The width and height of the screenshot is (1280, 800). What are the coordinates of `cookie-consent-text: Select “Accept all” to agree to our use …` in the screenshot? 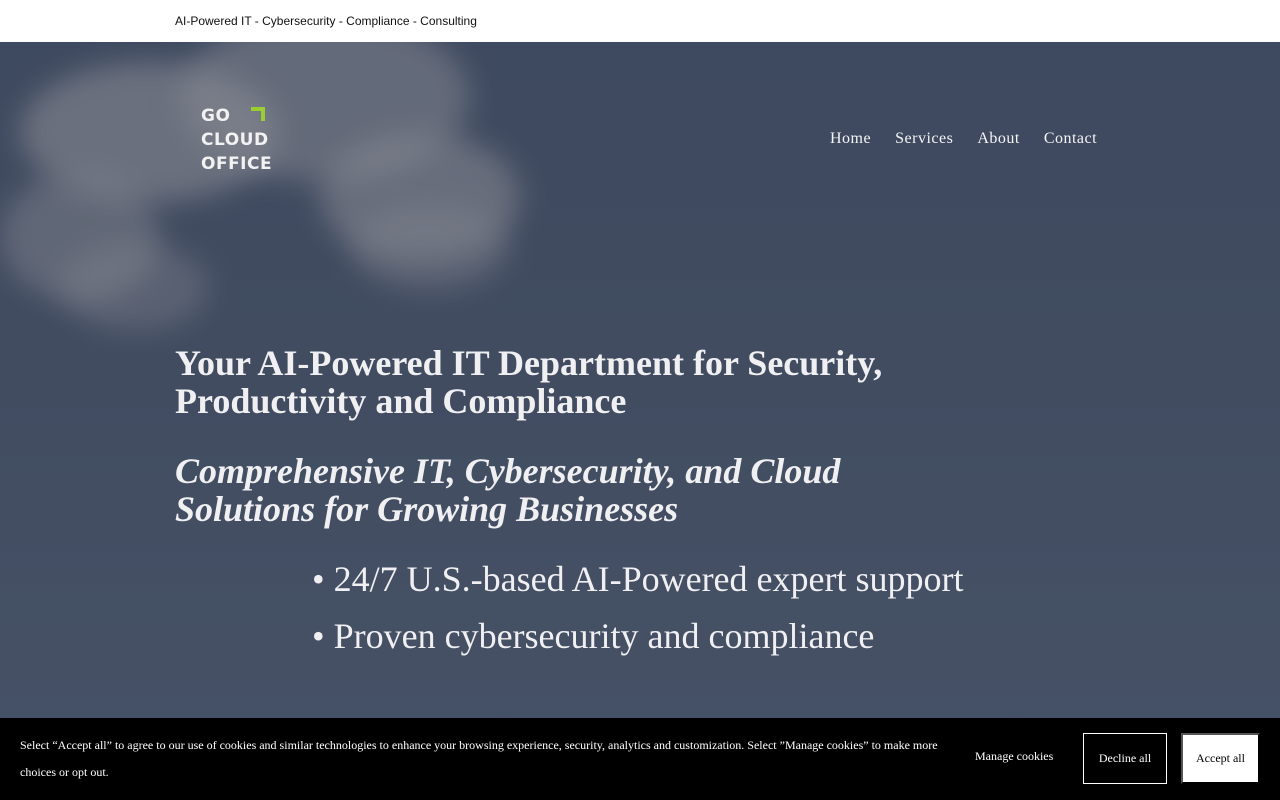 It's located at (479, 758).